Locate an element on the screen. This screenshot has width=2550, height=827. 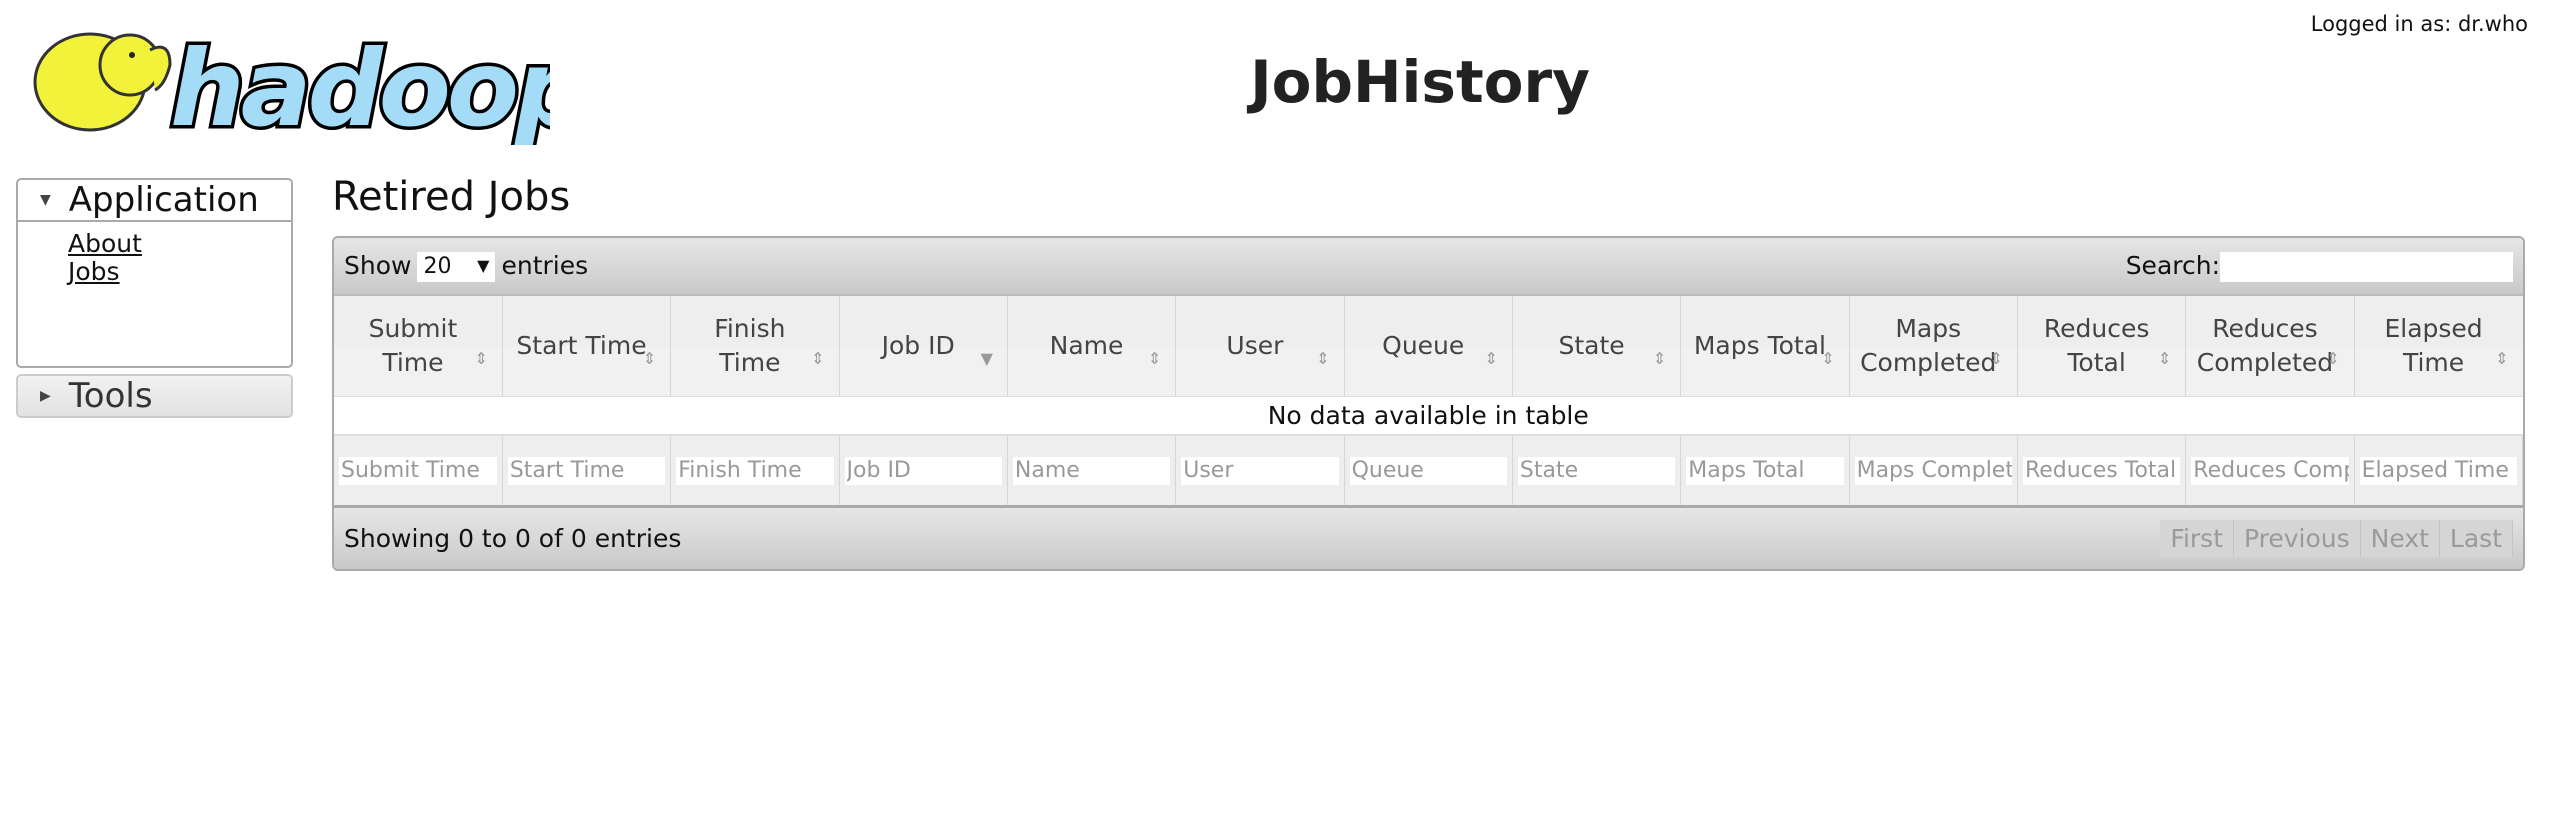
sidebar-link-jobs: Jobs is located at coordinates (179, 272).